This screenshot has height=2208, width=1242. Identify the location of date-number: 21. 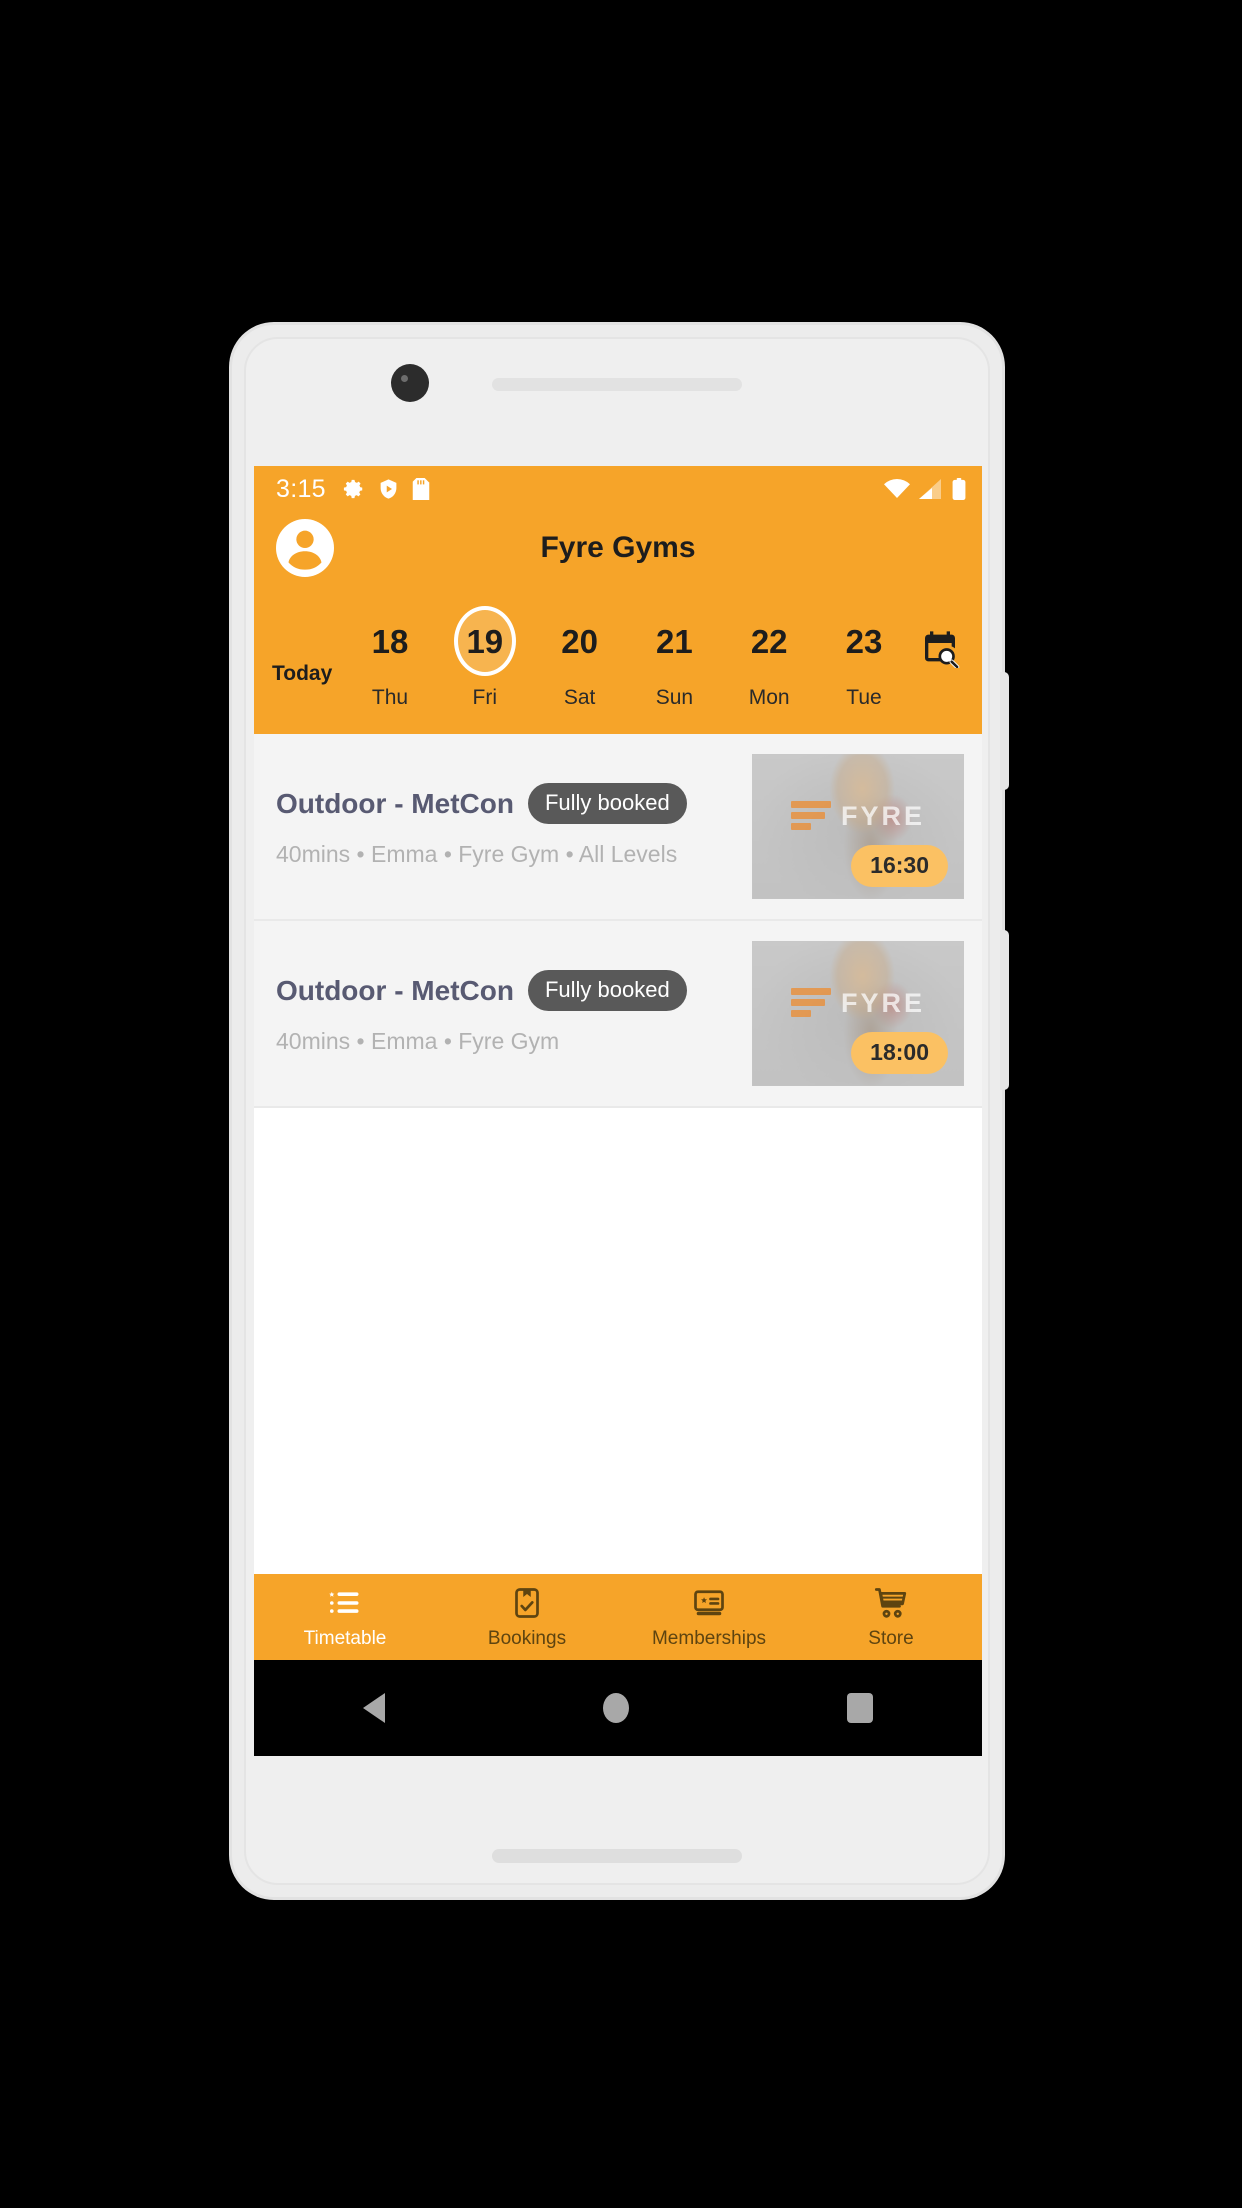
(674, 641).